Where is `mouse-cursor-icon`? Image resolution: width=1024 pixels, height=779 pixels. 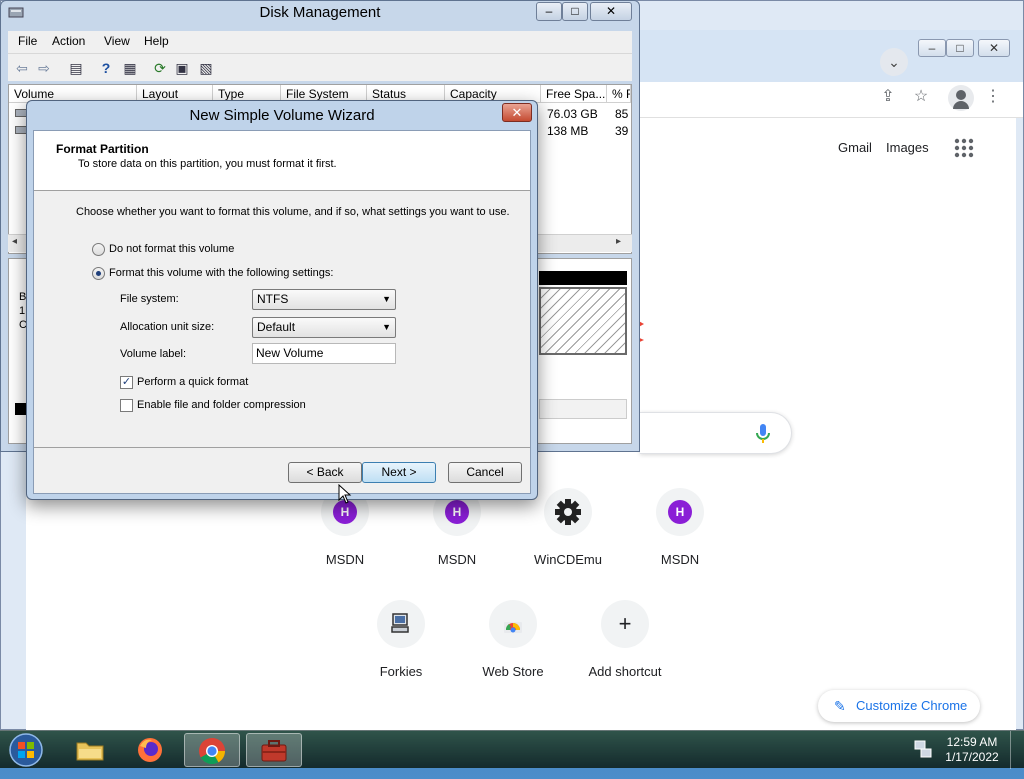
mouse-cursor-icon is located at coordinates (345, 493).